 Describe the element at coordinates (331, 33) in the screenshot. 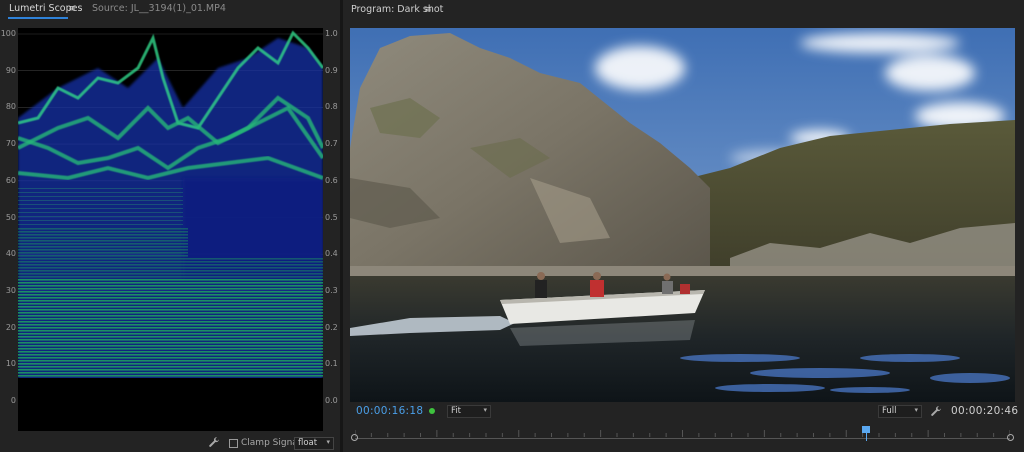

I see `scale-label-right: 1.0` at that location.